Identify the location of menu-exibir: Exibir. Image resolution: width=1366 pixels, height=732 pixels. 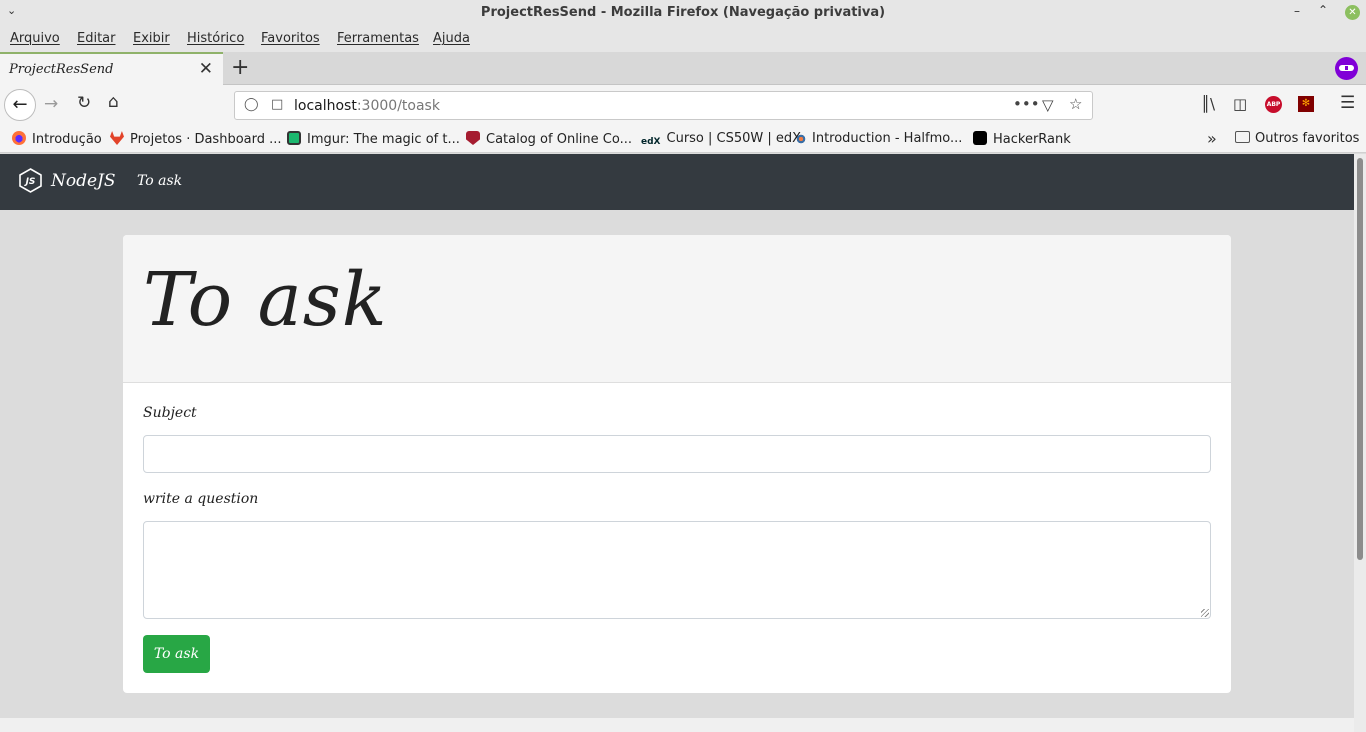
(151, 38).